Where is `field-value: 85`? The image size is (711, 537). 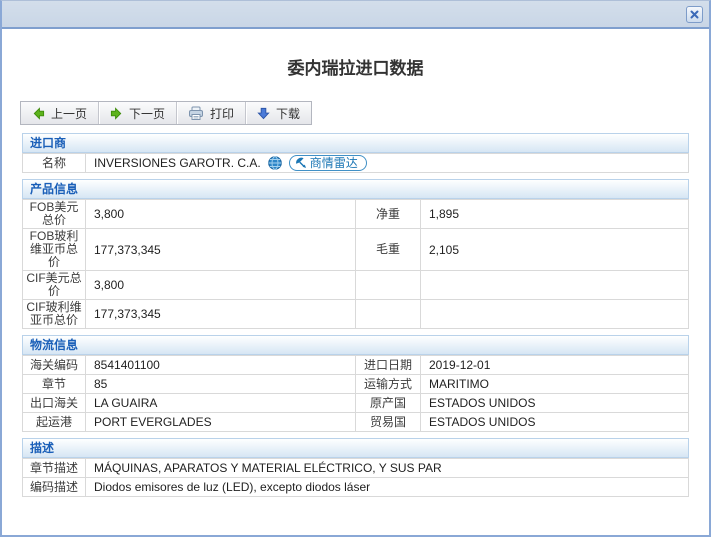 field-value: 85 is located at coordinates (220, 384).